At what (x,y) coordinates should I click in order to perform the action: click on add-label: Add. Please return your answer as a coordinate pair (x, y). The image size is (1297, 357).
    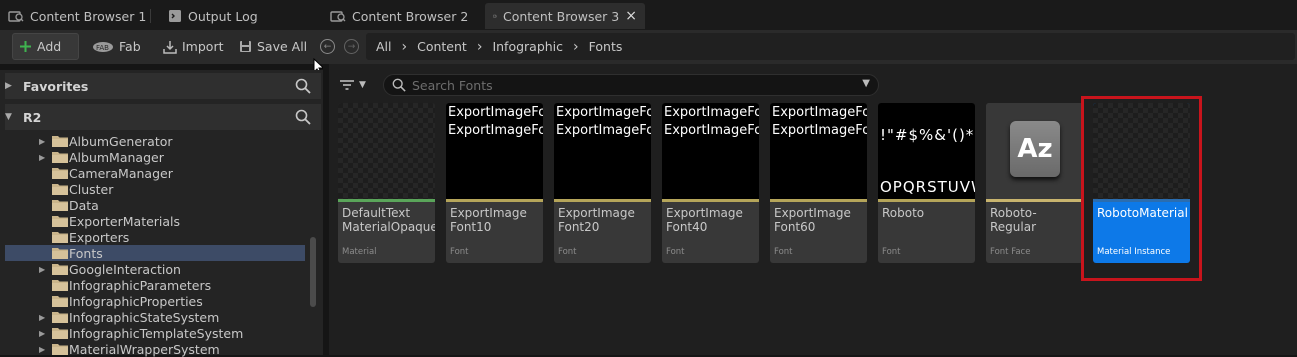
    Looking at the image, I should click on (49, 46).